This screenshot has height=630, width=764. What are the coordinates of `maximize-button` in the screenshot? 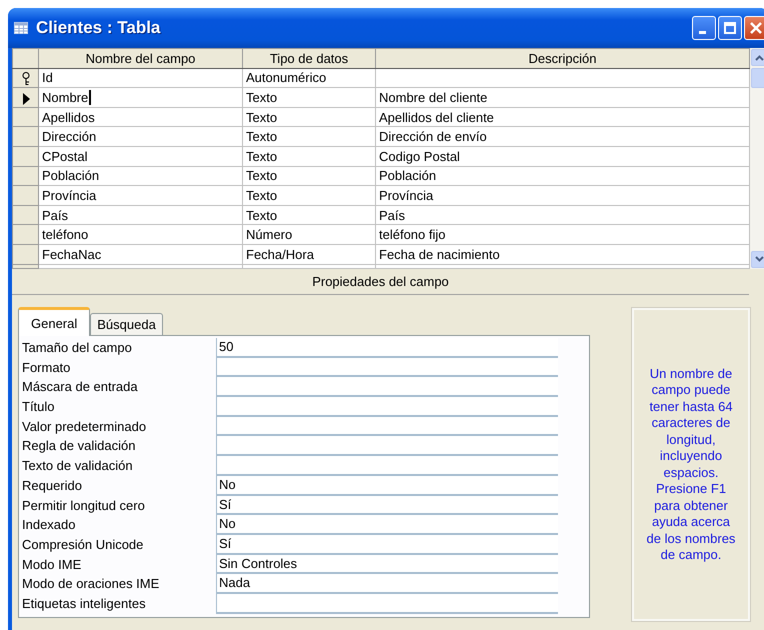 It's located at (730, 28).